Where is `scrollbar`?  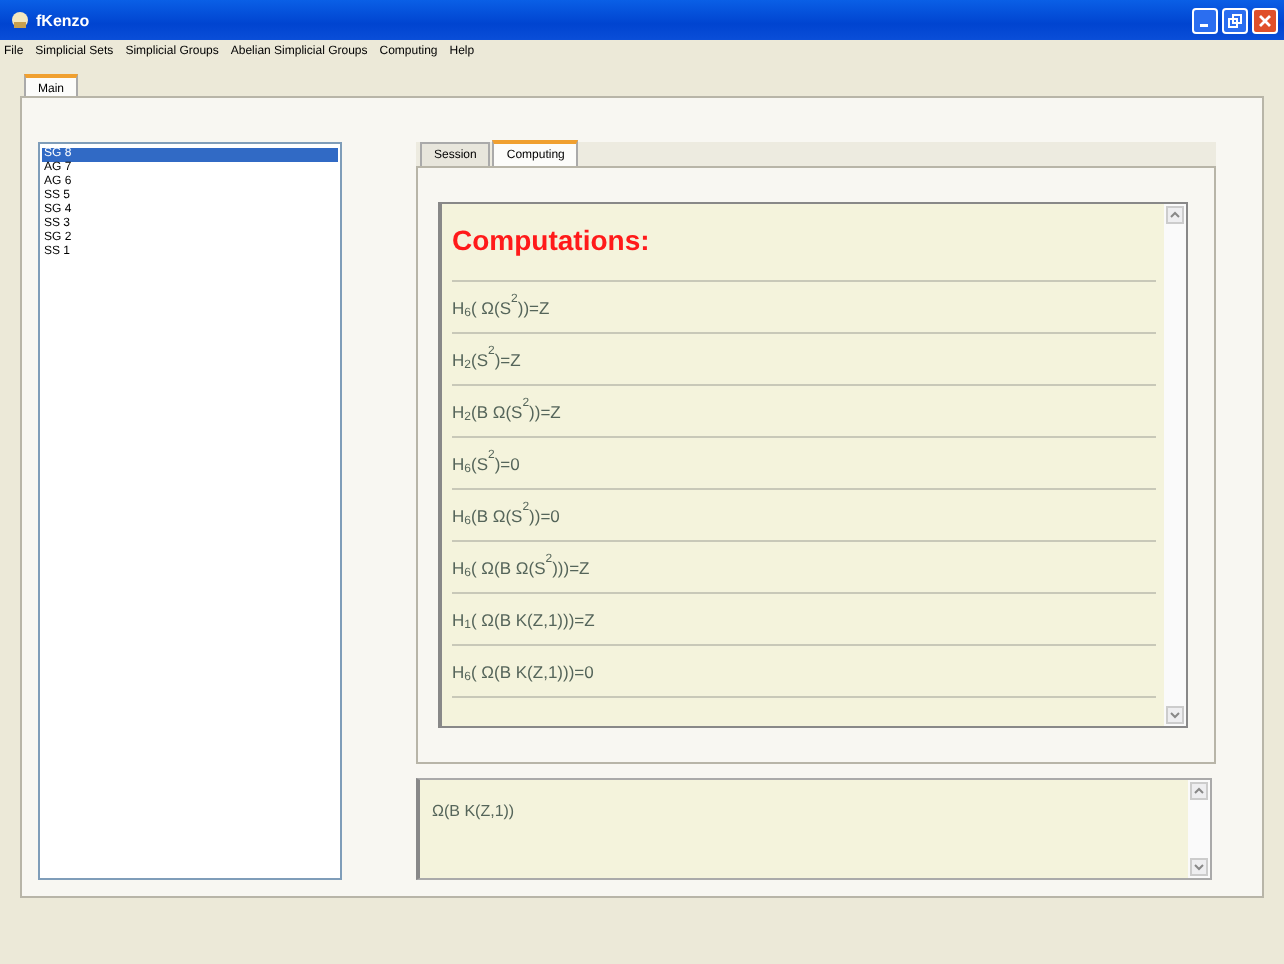
scrollbar is located at coordinates (1175, 465).